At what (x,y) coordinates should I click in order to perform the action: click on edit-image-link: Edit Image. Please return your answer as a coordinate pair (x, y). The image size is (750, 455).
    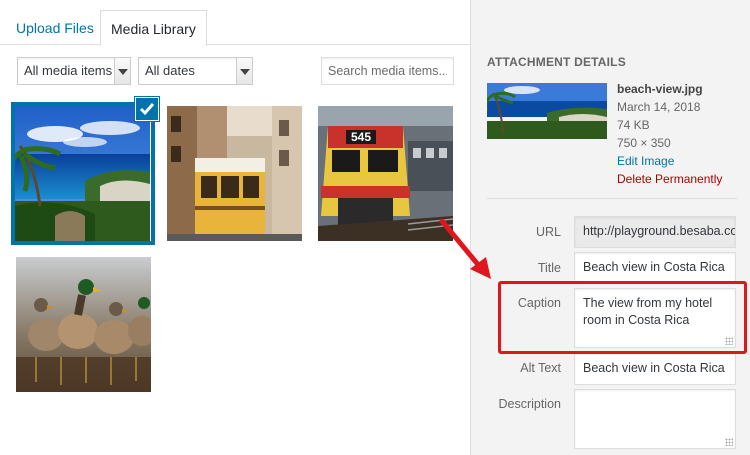
    Looking at the image, I should click on (669, 161).